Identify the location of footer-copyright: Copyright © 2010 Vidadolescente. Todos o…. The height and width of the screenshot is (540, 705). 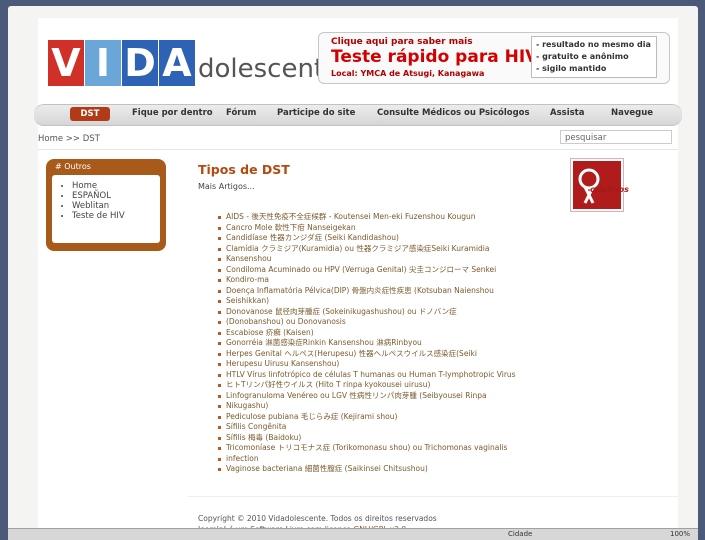
(317, 518).